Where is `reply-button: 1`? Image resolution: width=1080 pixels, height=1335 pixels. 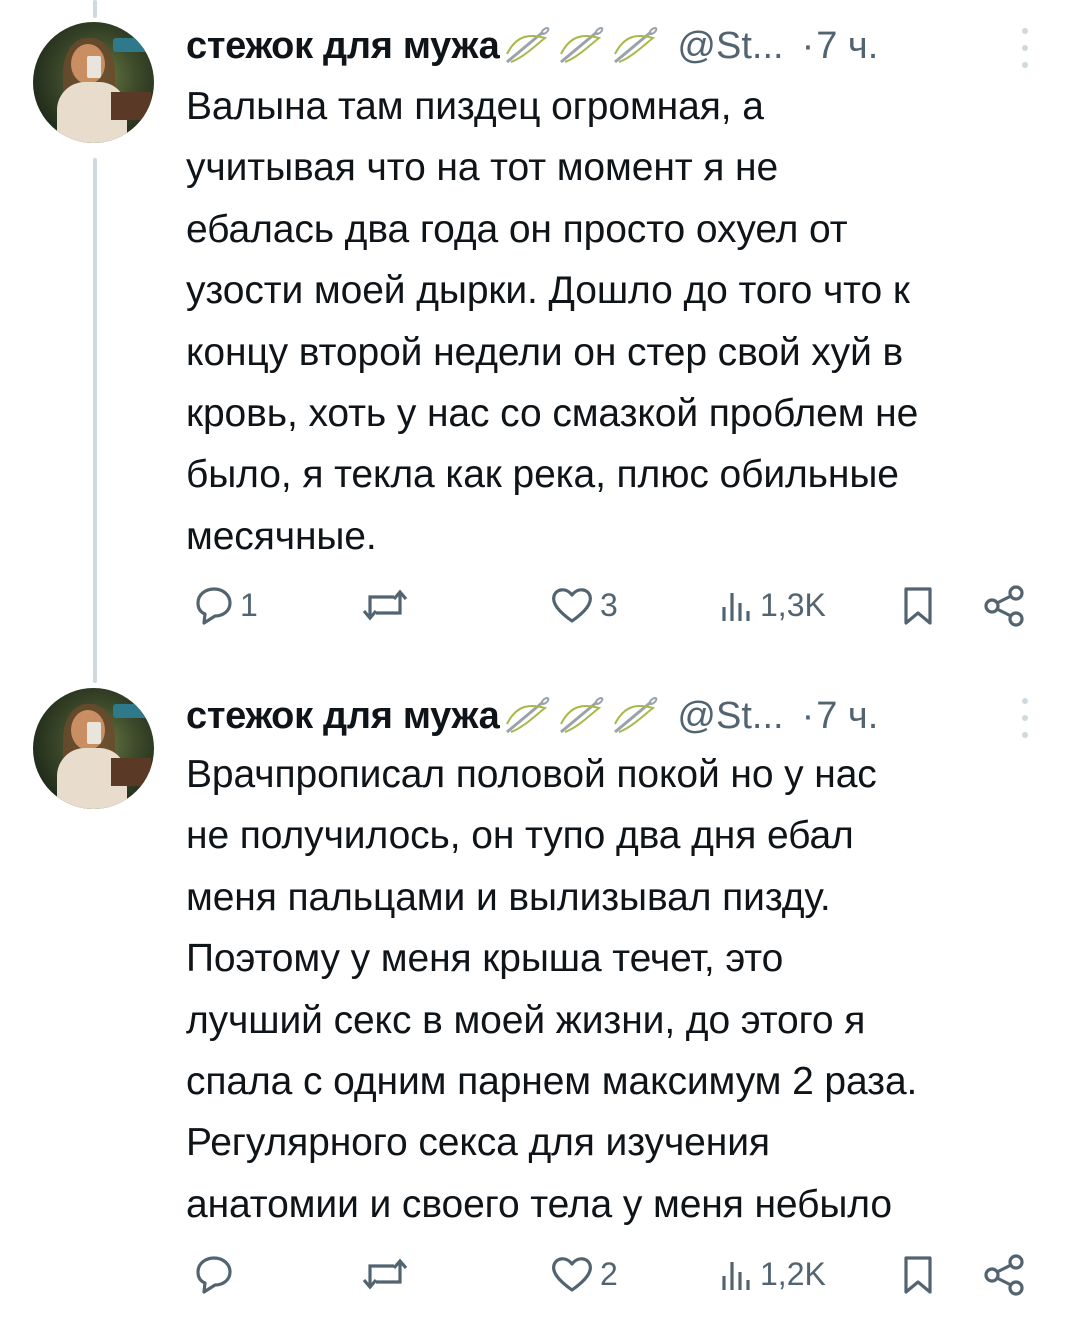
reply-button: 1 is located at coordinates (224, 605).